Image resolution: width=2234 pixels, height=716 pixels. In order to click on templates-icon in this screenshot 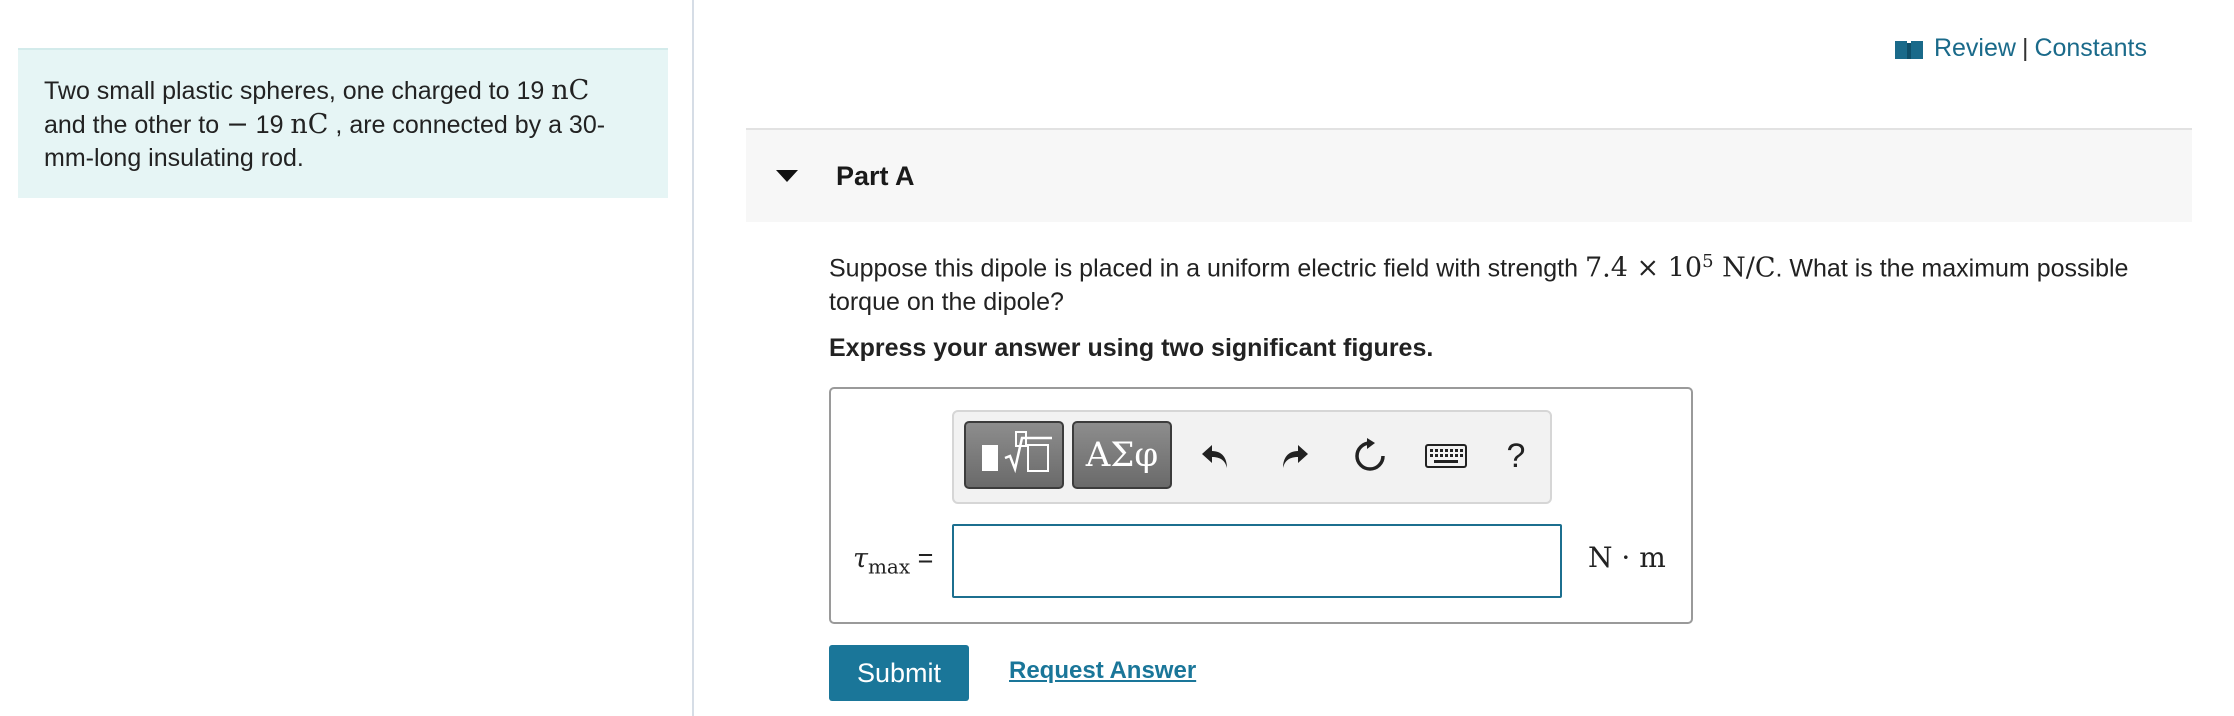, I will do `click(1017, 452)`.